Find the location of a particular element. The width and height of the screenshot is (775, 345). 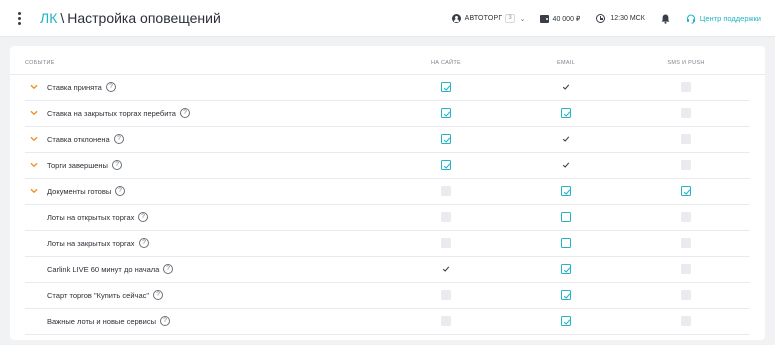

table-row: Ставка отклонена? is located at coordinates (387, 140).